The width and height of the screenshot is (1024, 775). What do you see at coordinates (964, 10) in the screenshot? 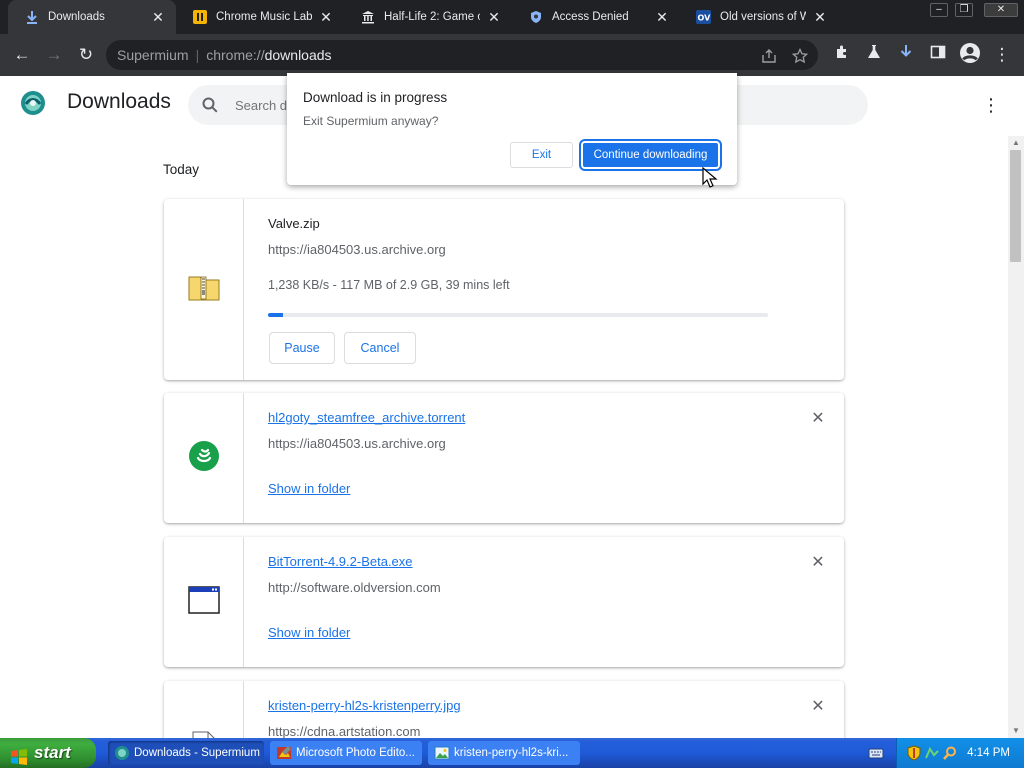
I see `restore-button: ❐` at bounding box center [964, 10].